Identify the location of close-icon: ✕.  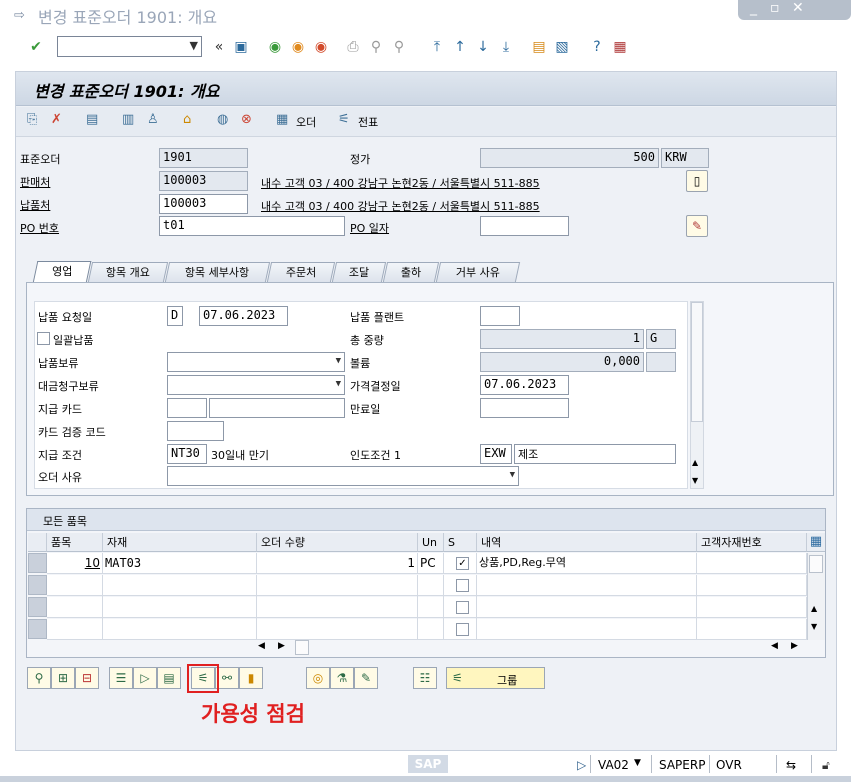
(798, 8).